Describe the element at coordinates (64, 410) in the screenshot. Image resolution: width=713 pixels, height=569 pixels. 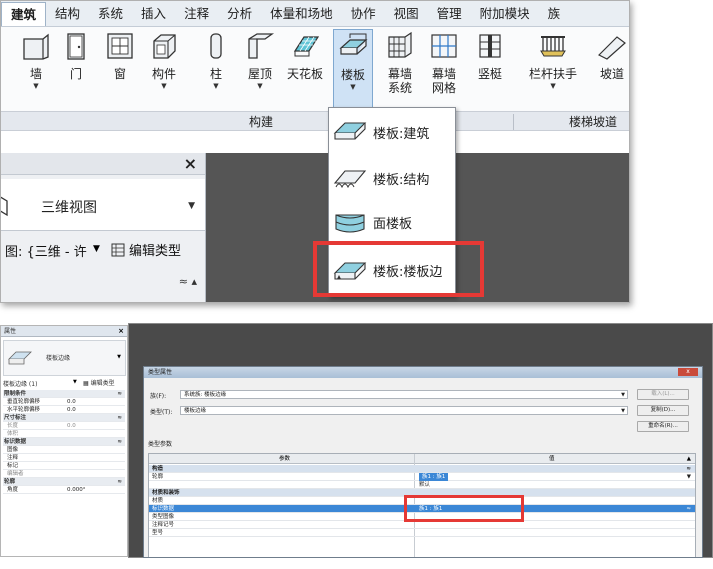
I see `property-row: 水平轮廓偏移 0.0` at that location.